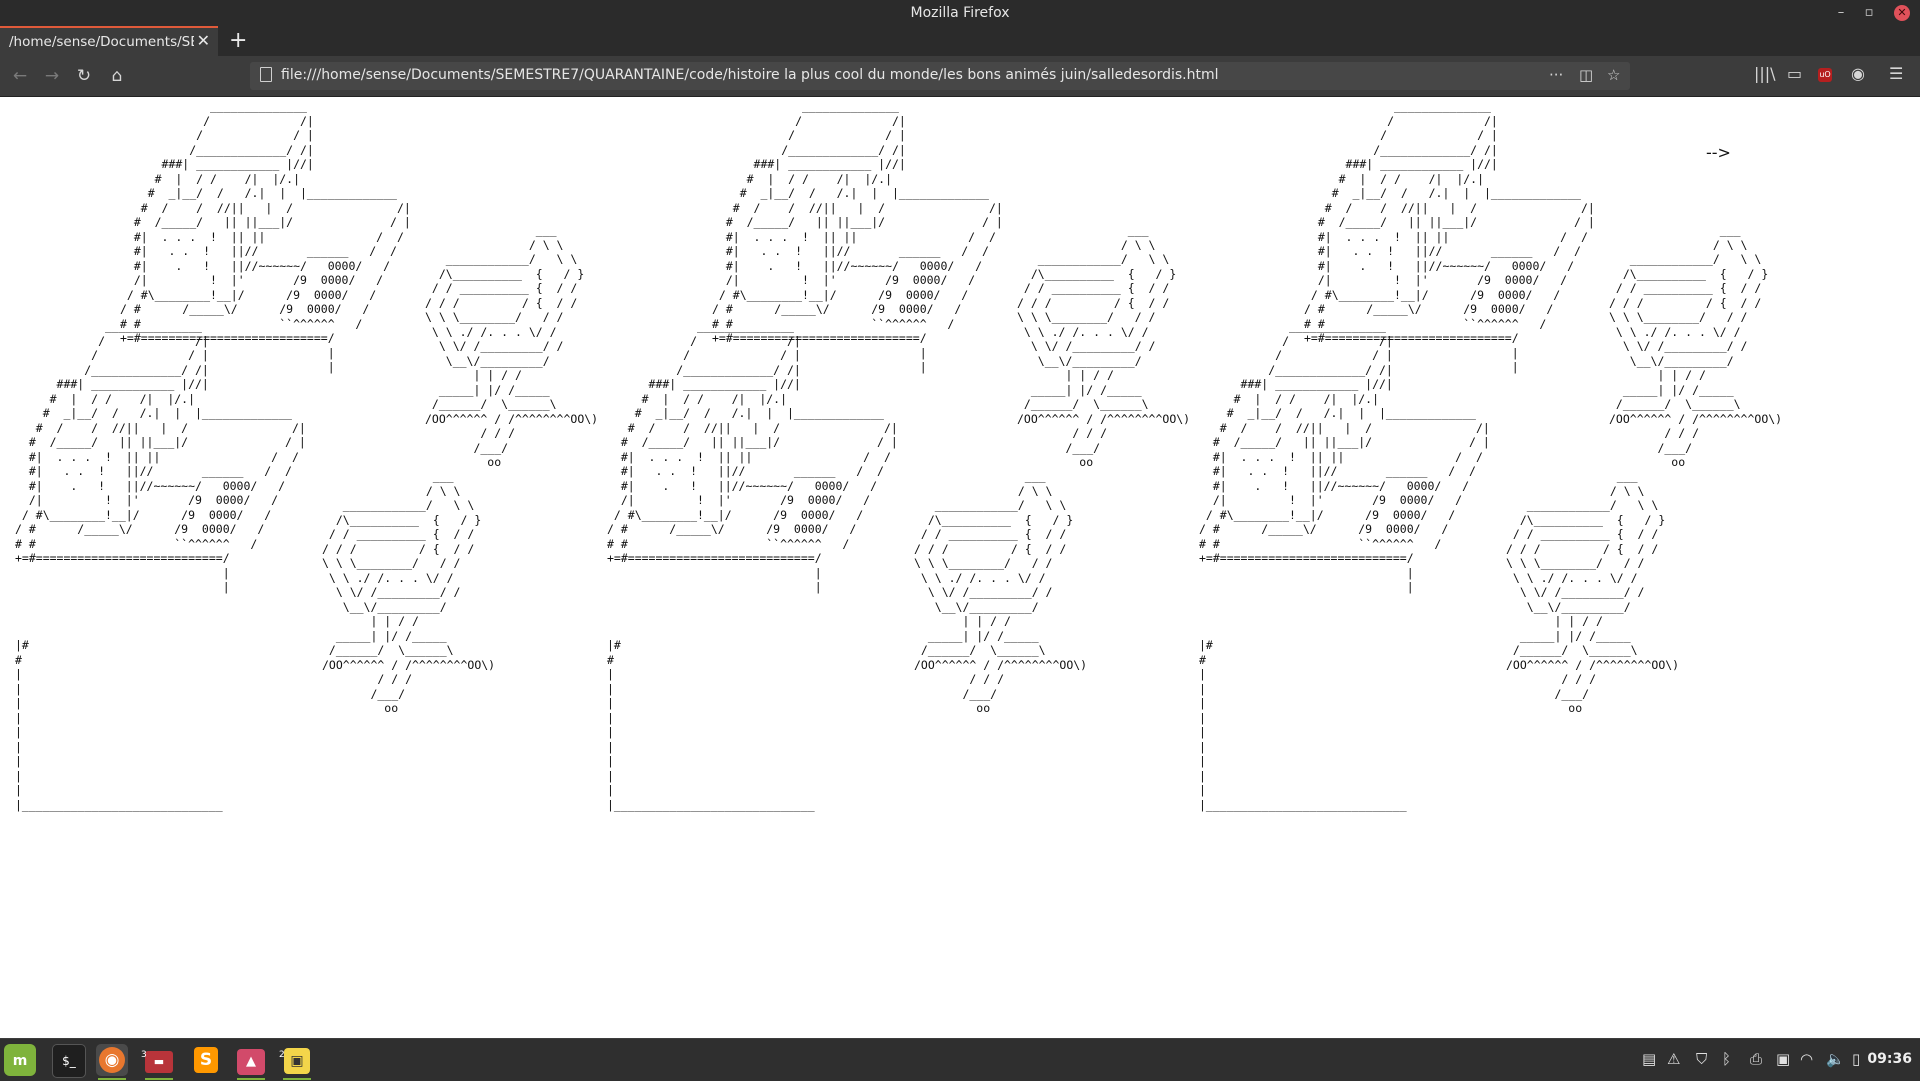  I want to click on library-icon: |||\, so click(1765, 73).